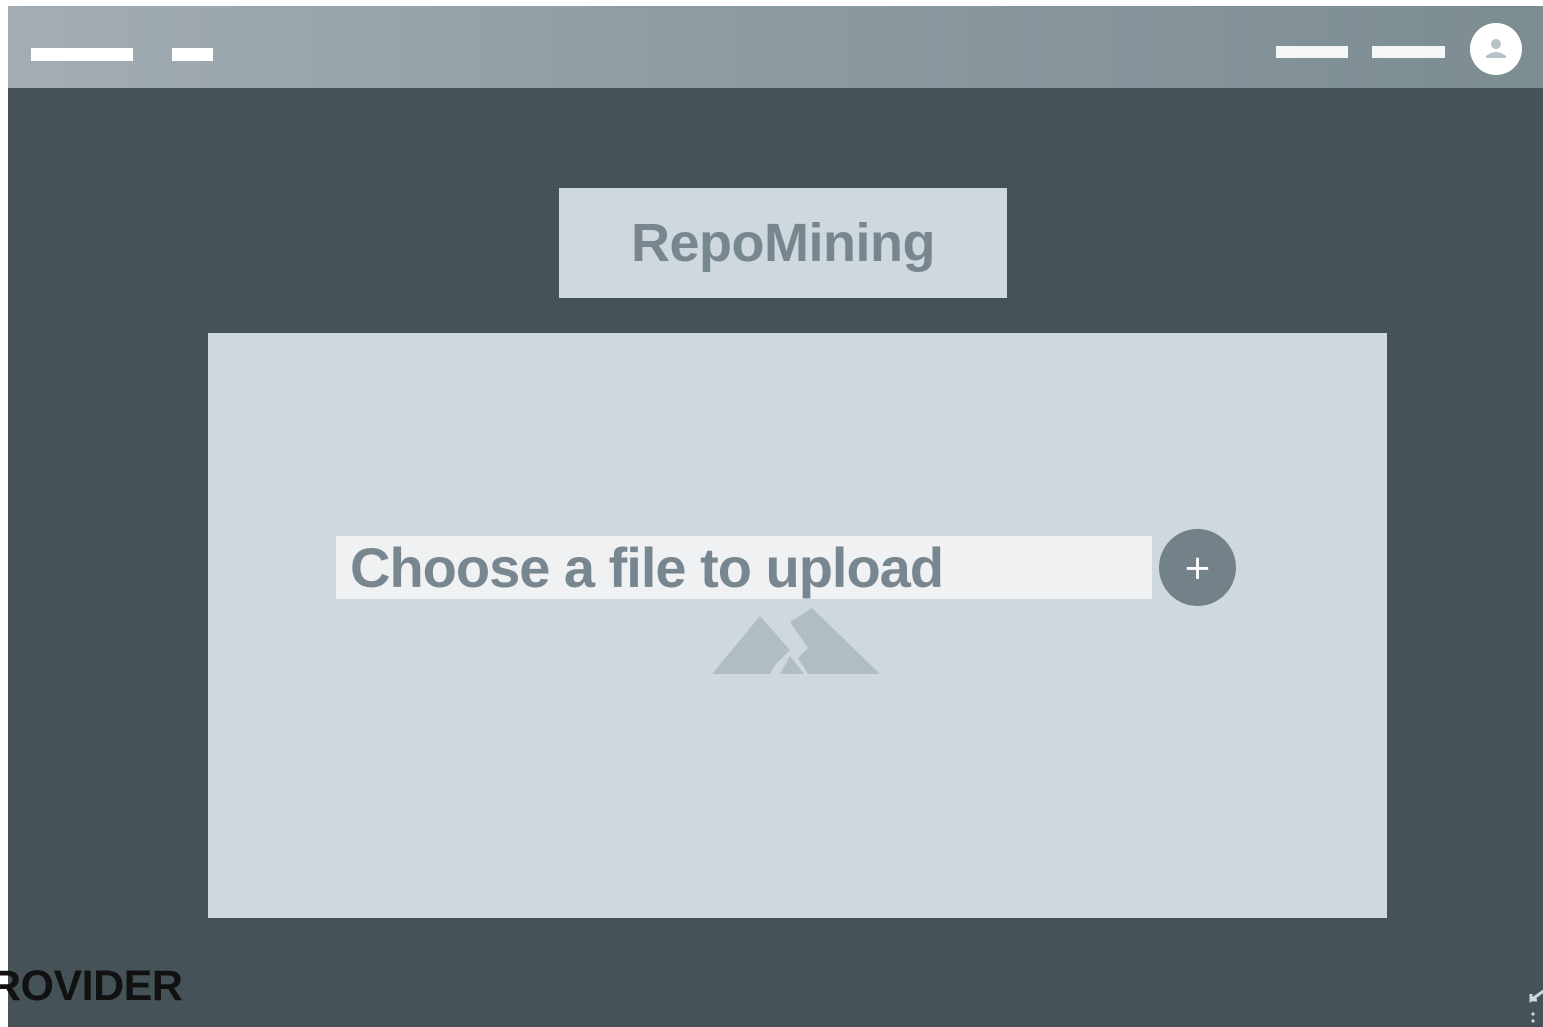  I want to click on user-avatar-icon, so click(1496, 48).